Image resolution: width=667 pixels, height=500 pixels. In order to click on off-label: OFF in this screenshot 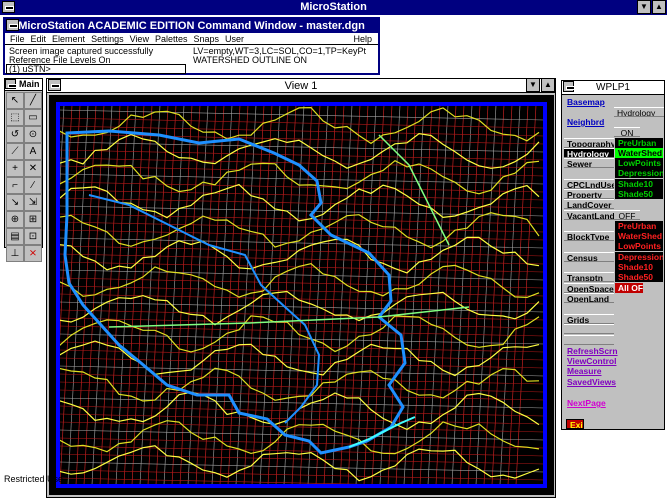, I will do `click(627, 215)`.